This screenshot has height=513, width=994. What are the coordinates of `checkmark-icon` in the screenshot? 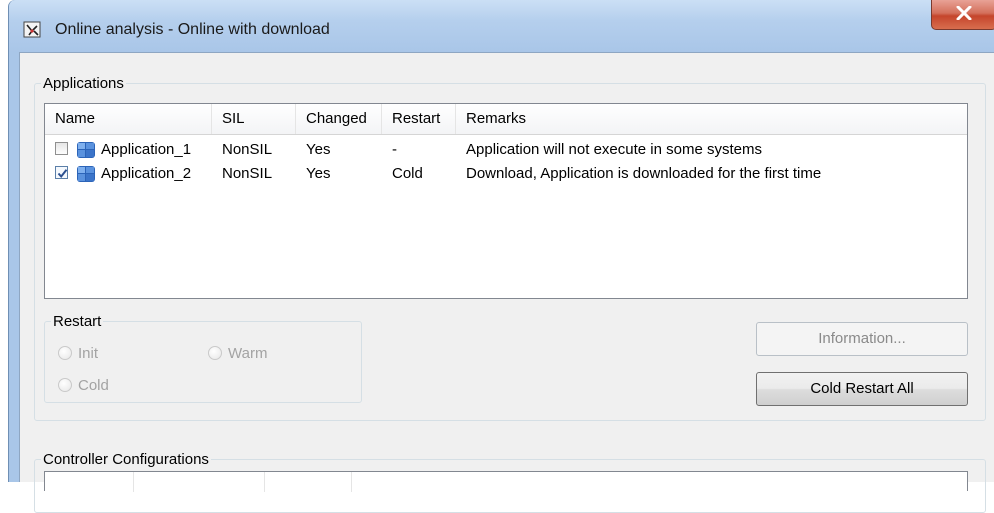 It's located at (62, 174).